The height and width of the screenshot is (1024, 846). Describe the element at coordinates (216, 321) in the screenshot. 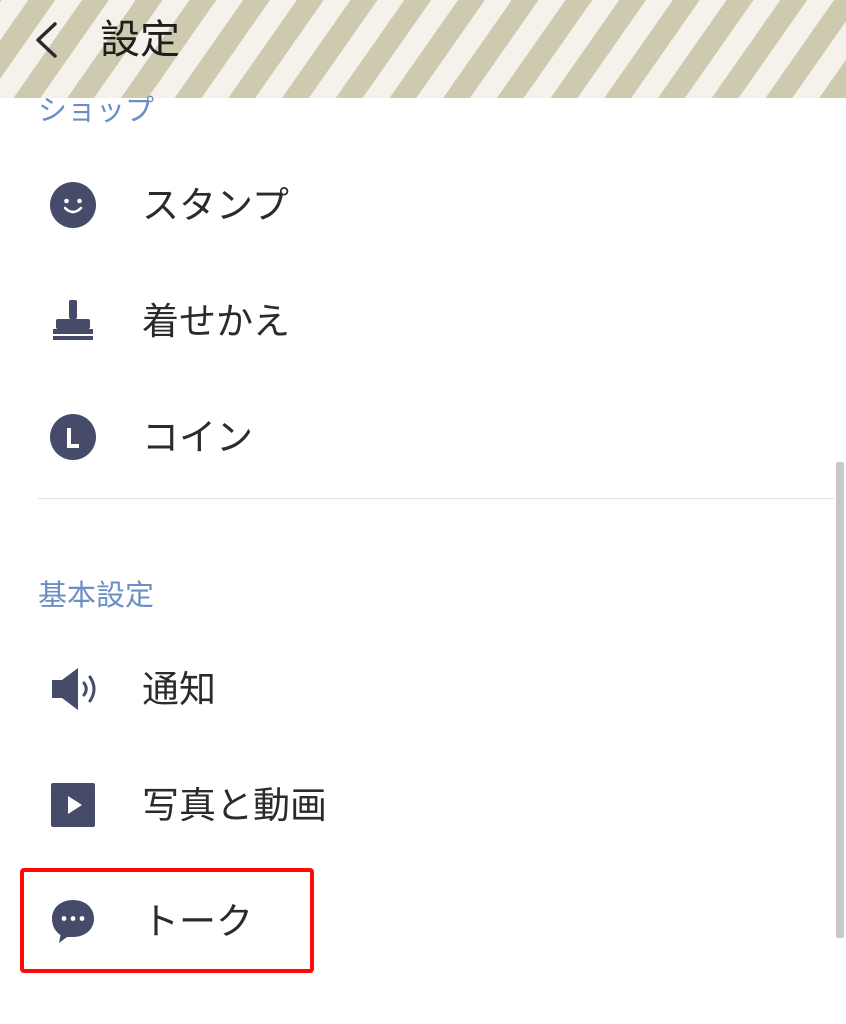

I see `menu-item-label: 着せかえ` at that location.